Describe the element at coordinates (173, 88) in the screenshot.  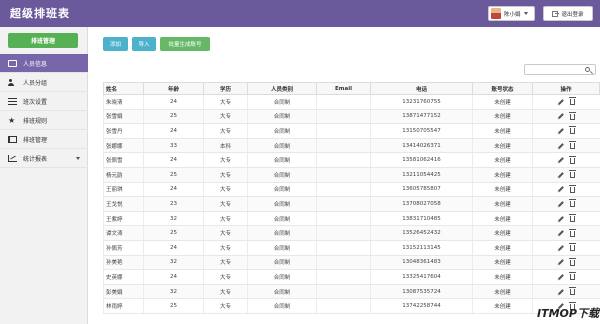
I see `column-header: 年龄` at that location.